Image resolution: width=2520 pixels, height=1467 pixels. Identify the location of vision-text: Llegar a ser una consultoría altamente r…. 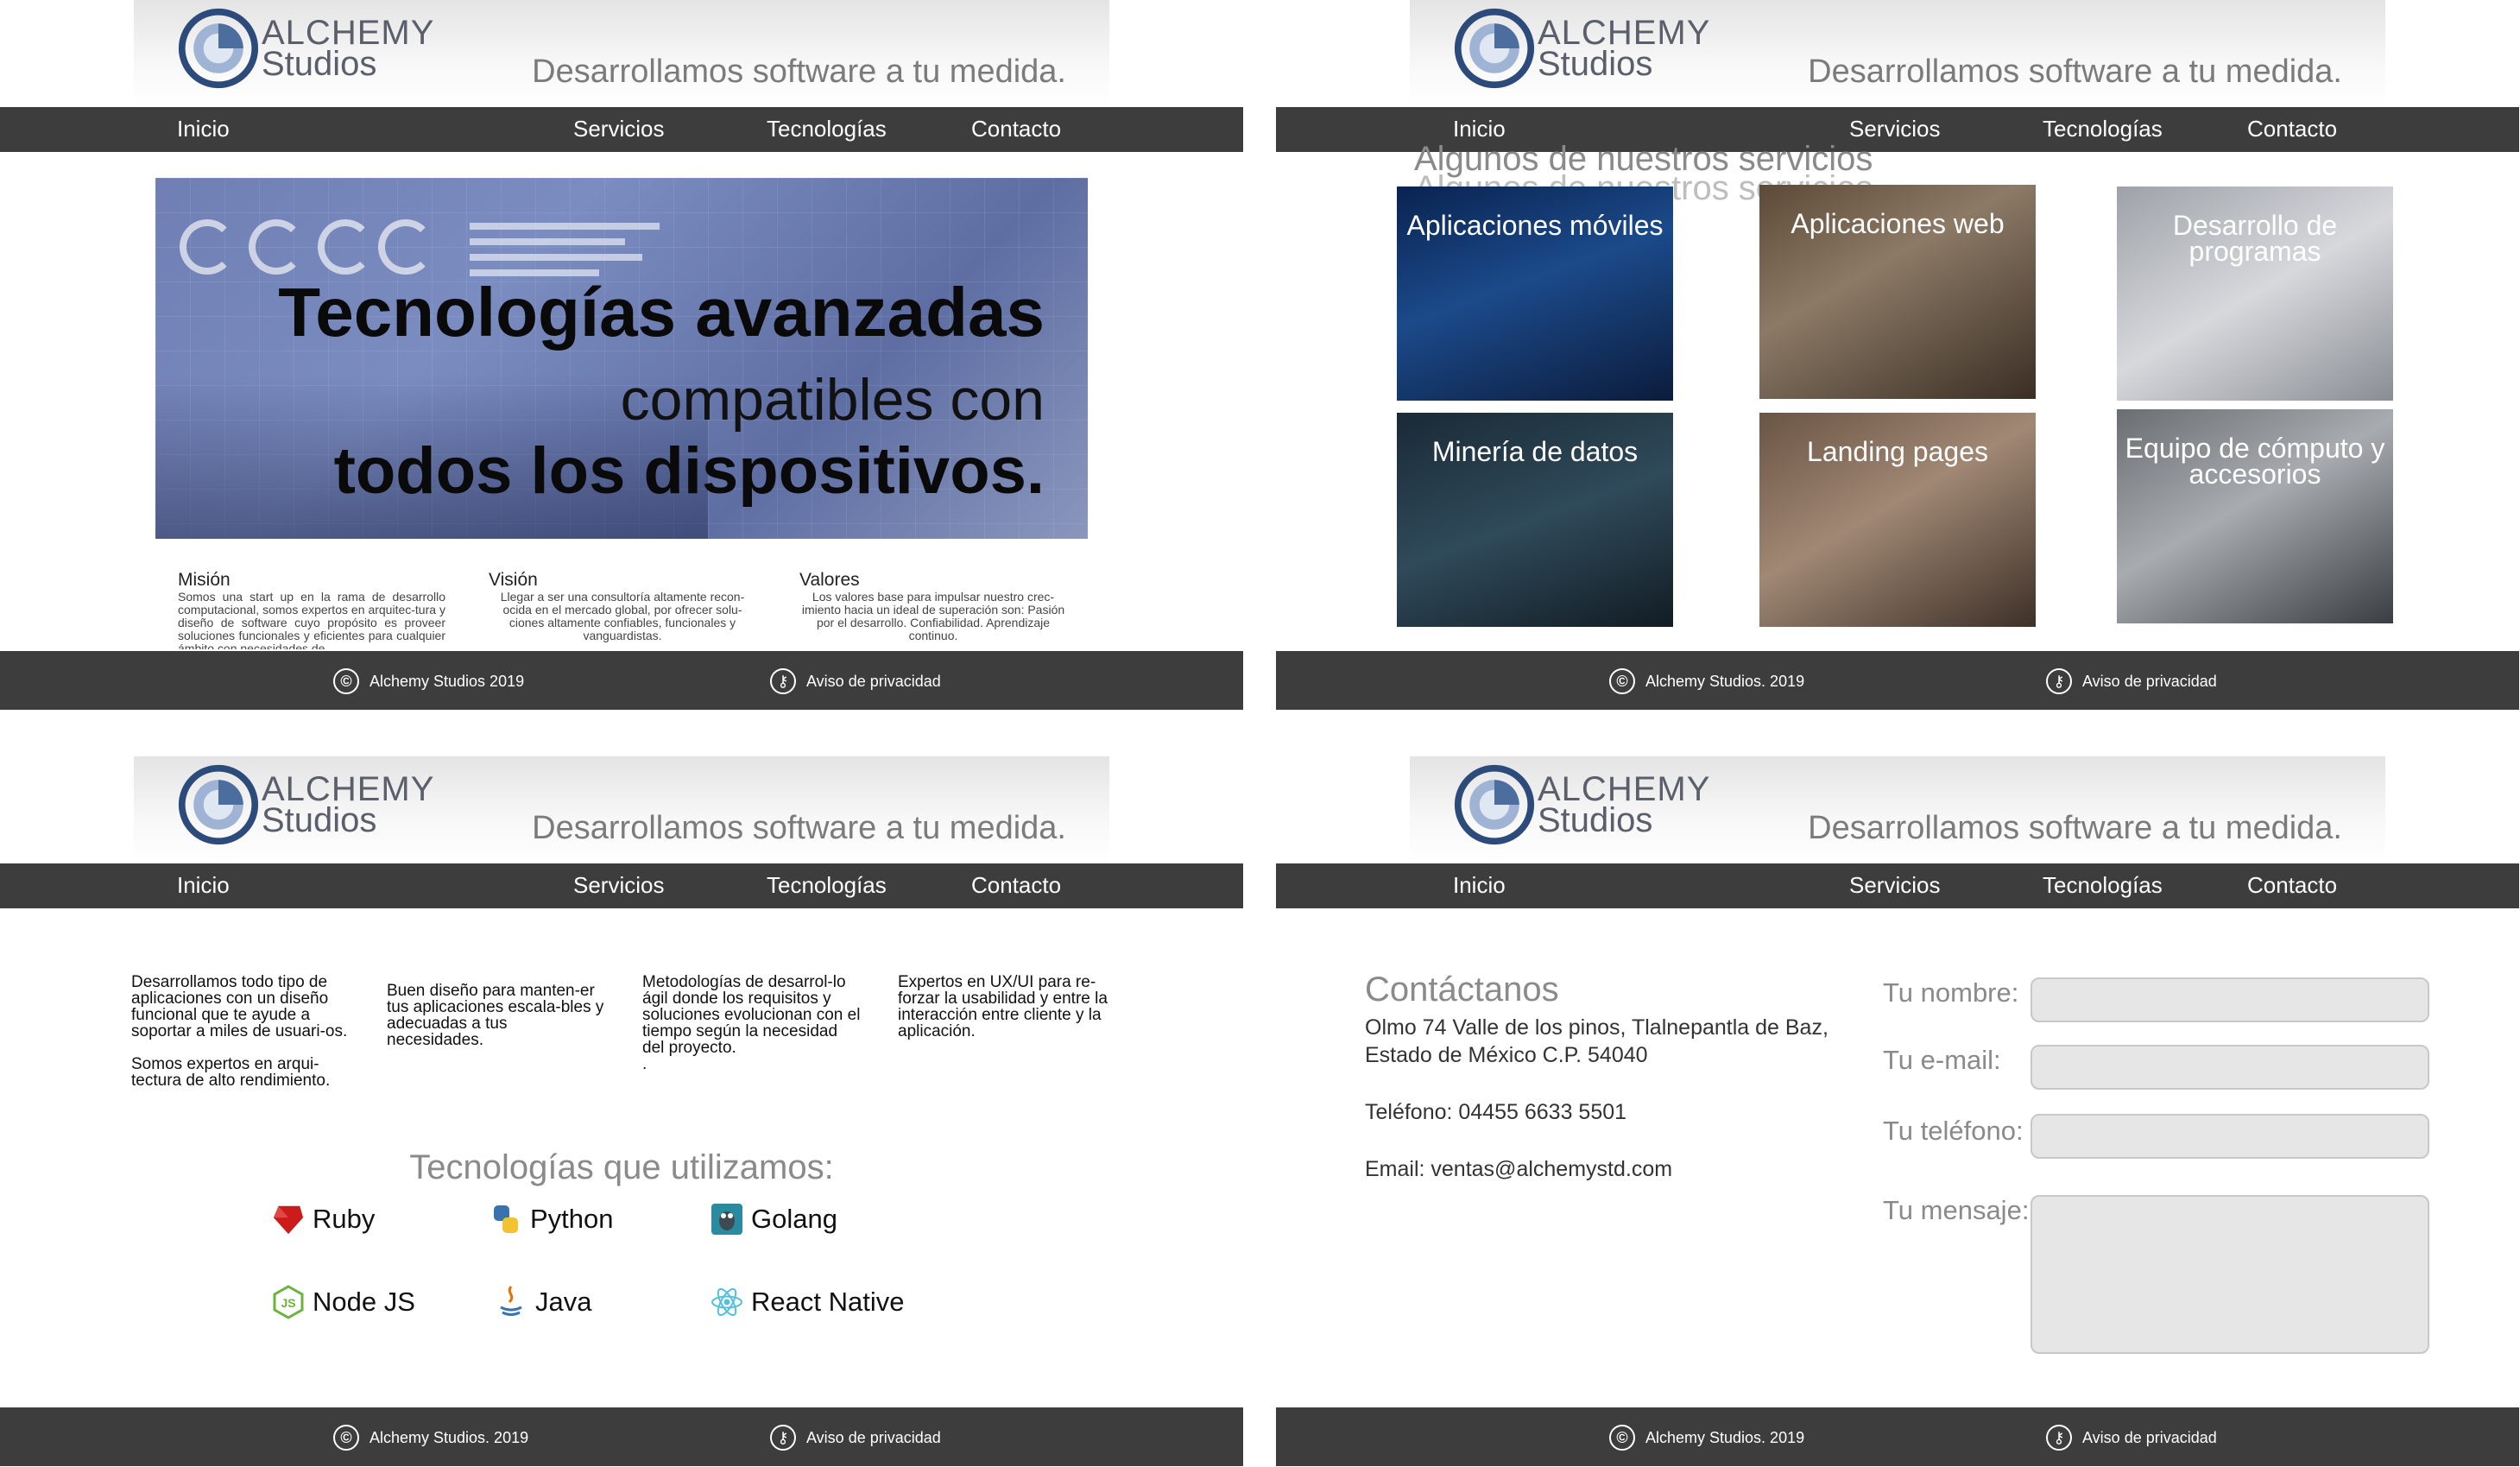
(623, 616).